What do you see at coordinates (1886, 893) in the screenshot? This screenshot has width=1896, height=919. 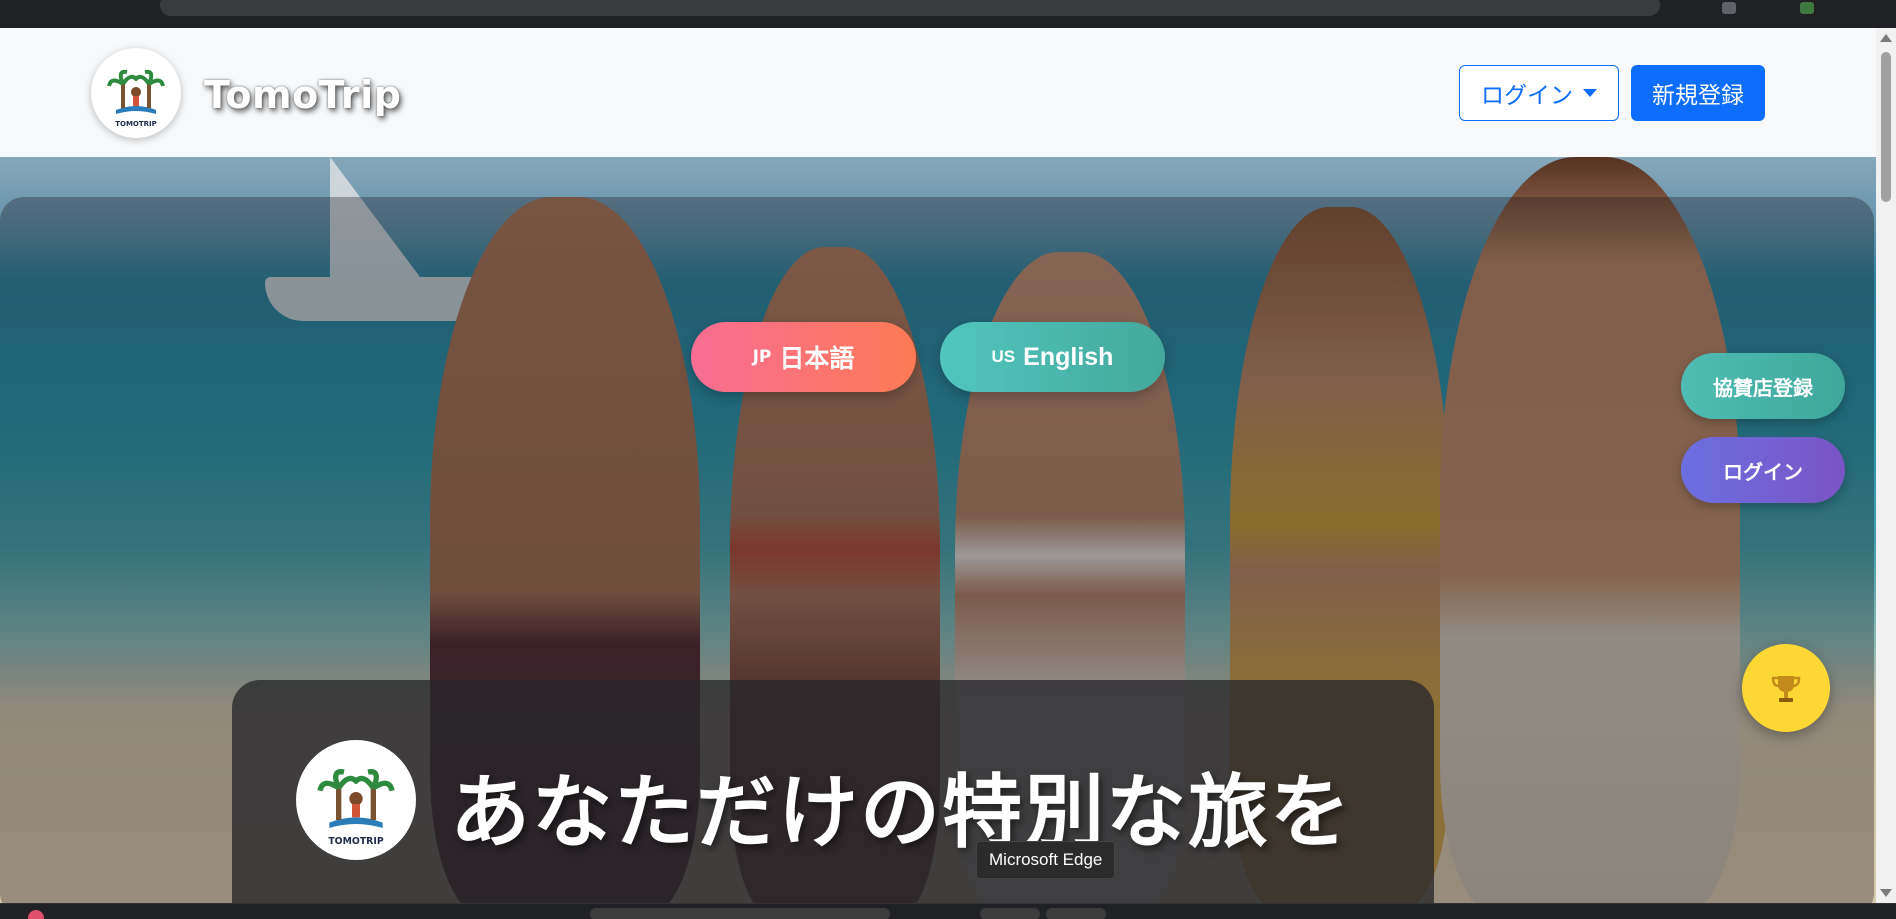 I see `scroll-down-arrow-icon` at bounding box center [1886, 893].